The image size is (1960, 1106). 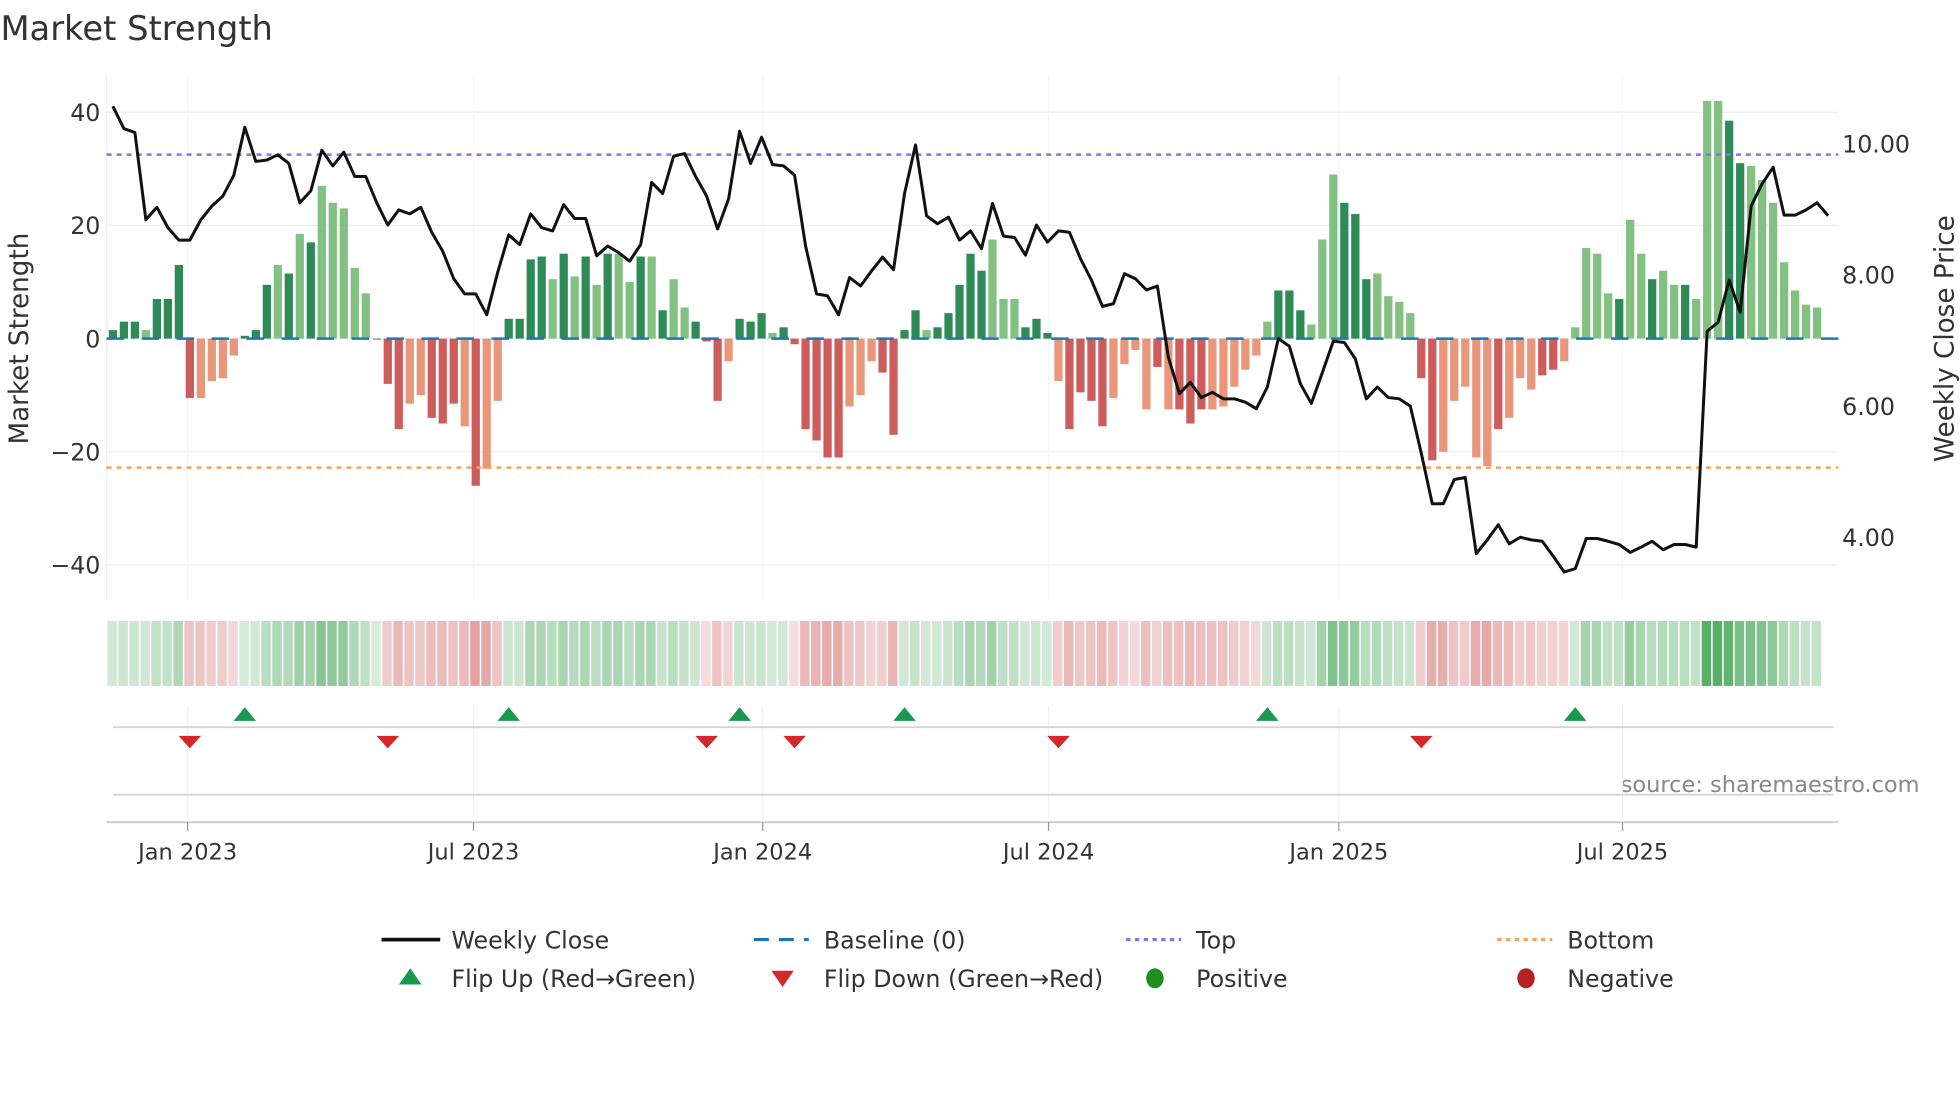 I want to click on legend-label: Bottom, so click(x=1610, y=940).